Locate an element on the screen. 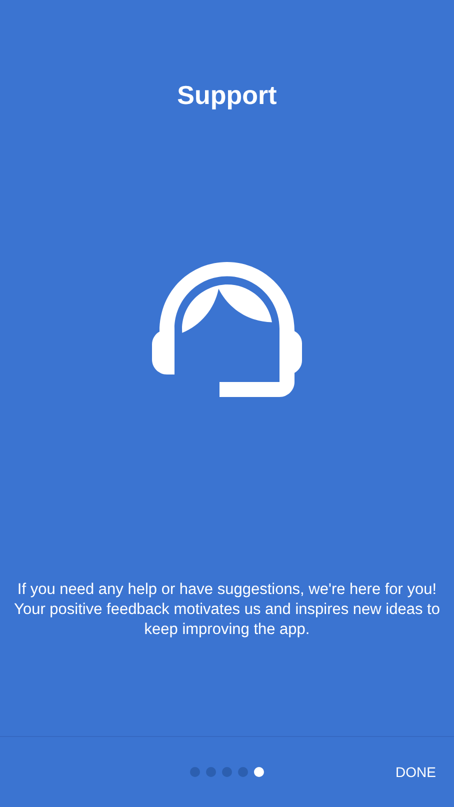 Image resolution: width=454 pixels, height=807 pixels. screen-title: Support is located at coordinates (227, 95).